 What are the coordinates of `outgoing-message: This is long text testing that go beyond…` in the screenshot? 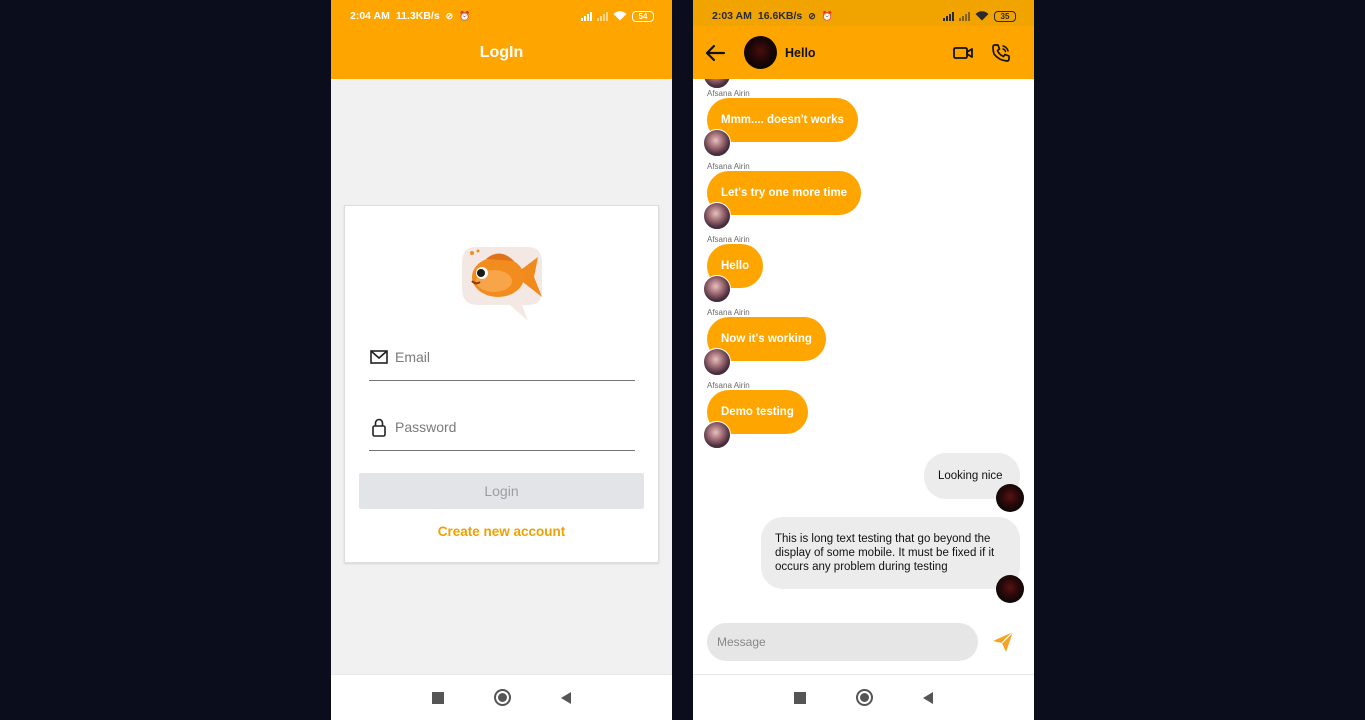 It's located at (890, 553).